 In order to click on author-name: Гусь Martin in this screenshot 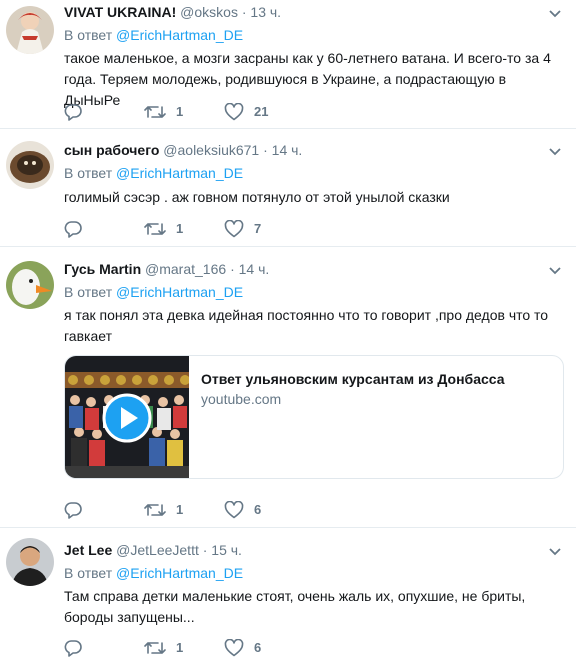, I will do `click(102, 269)`.